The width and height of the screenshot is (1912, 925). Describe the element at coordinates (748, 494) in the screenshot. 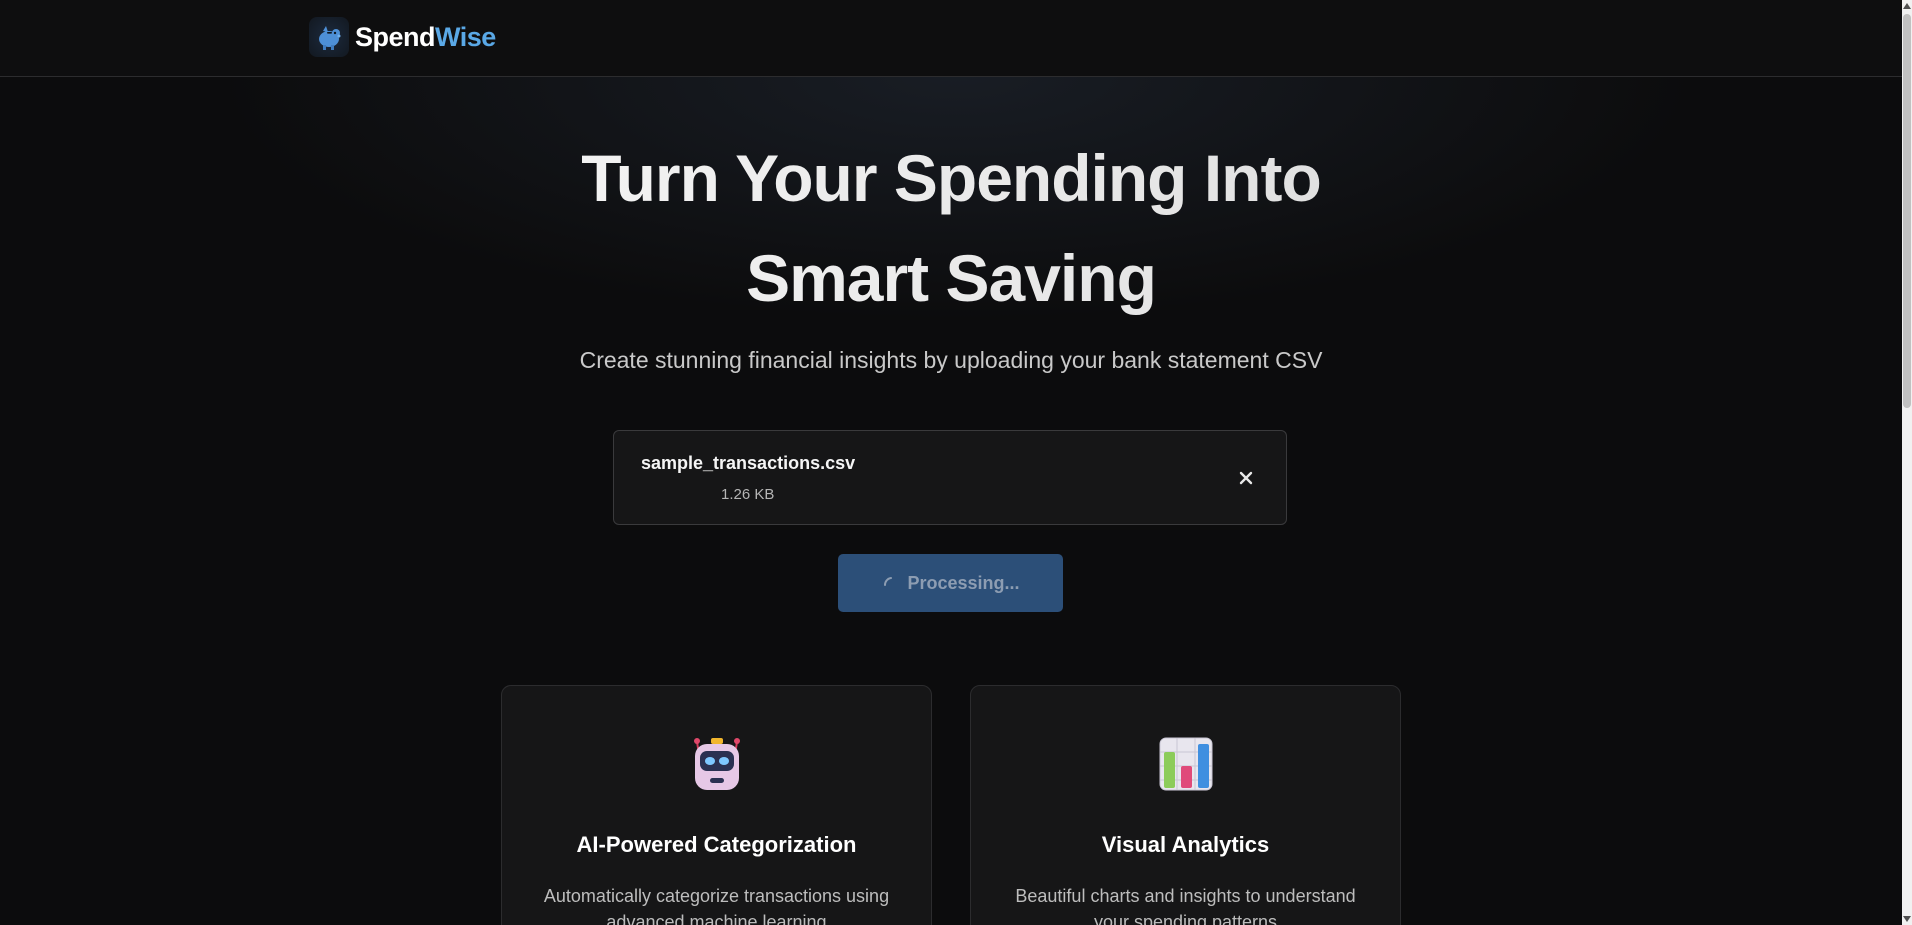

I see `file-size: 1.26 KB` at that location.